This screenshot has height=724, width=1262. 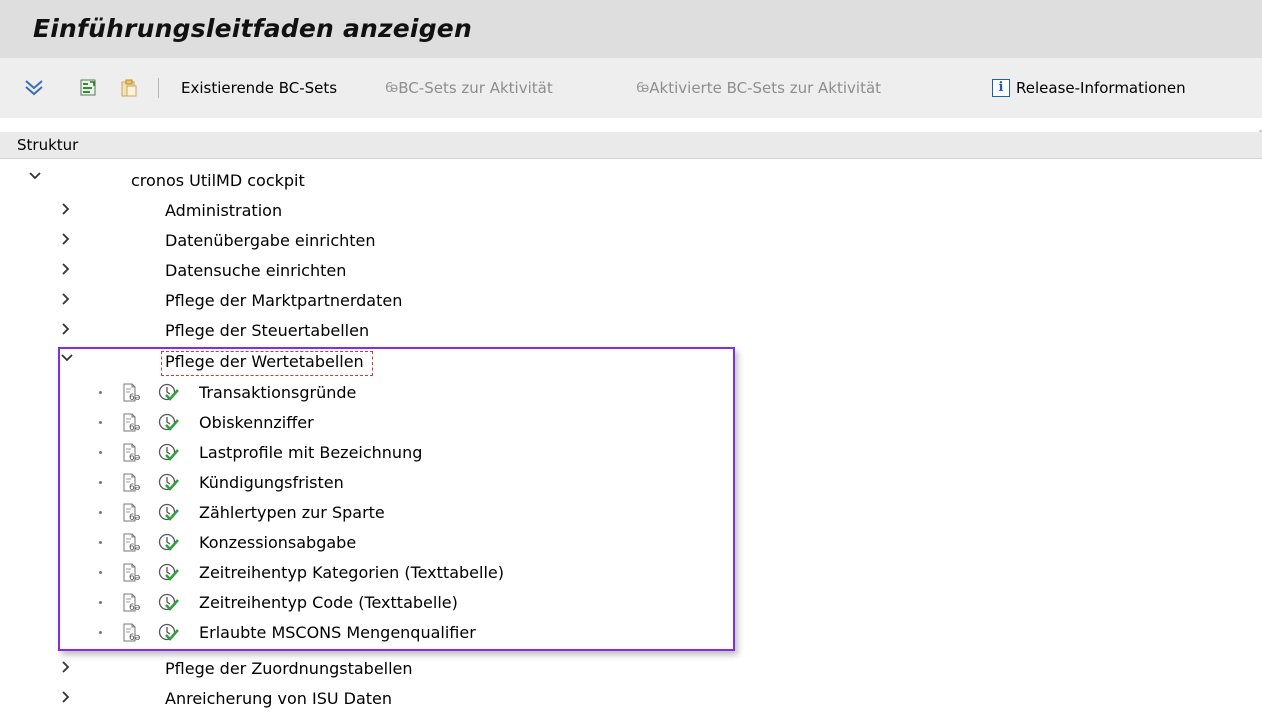 What do you see at coordinates (284, 300) in the screenshot?
I see `tree-node-label: Pflege der Marktpartnerdaten` at bounding box center [284, 300].